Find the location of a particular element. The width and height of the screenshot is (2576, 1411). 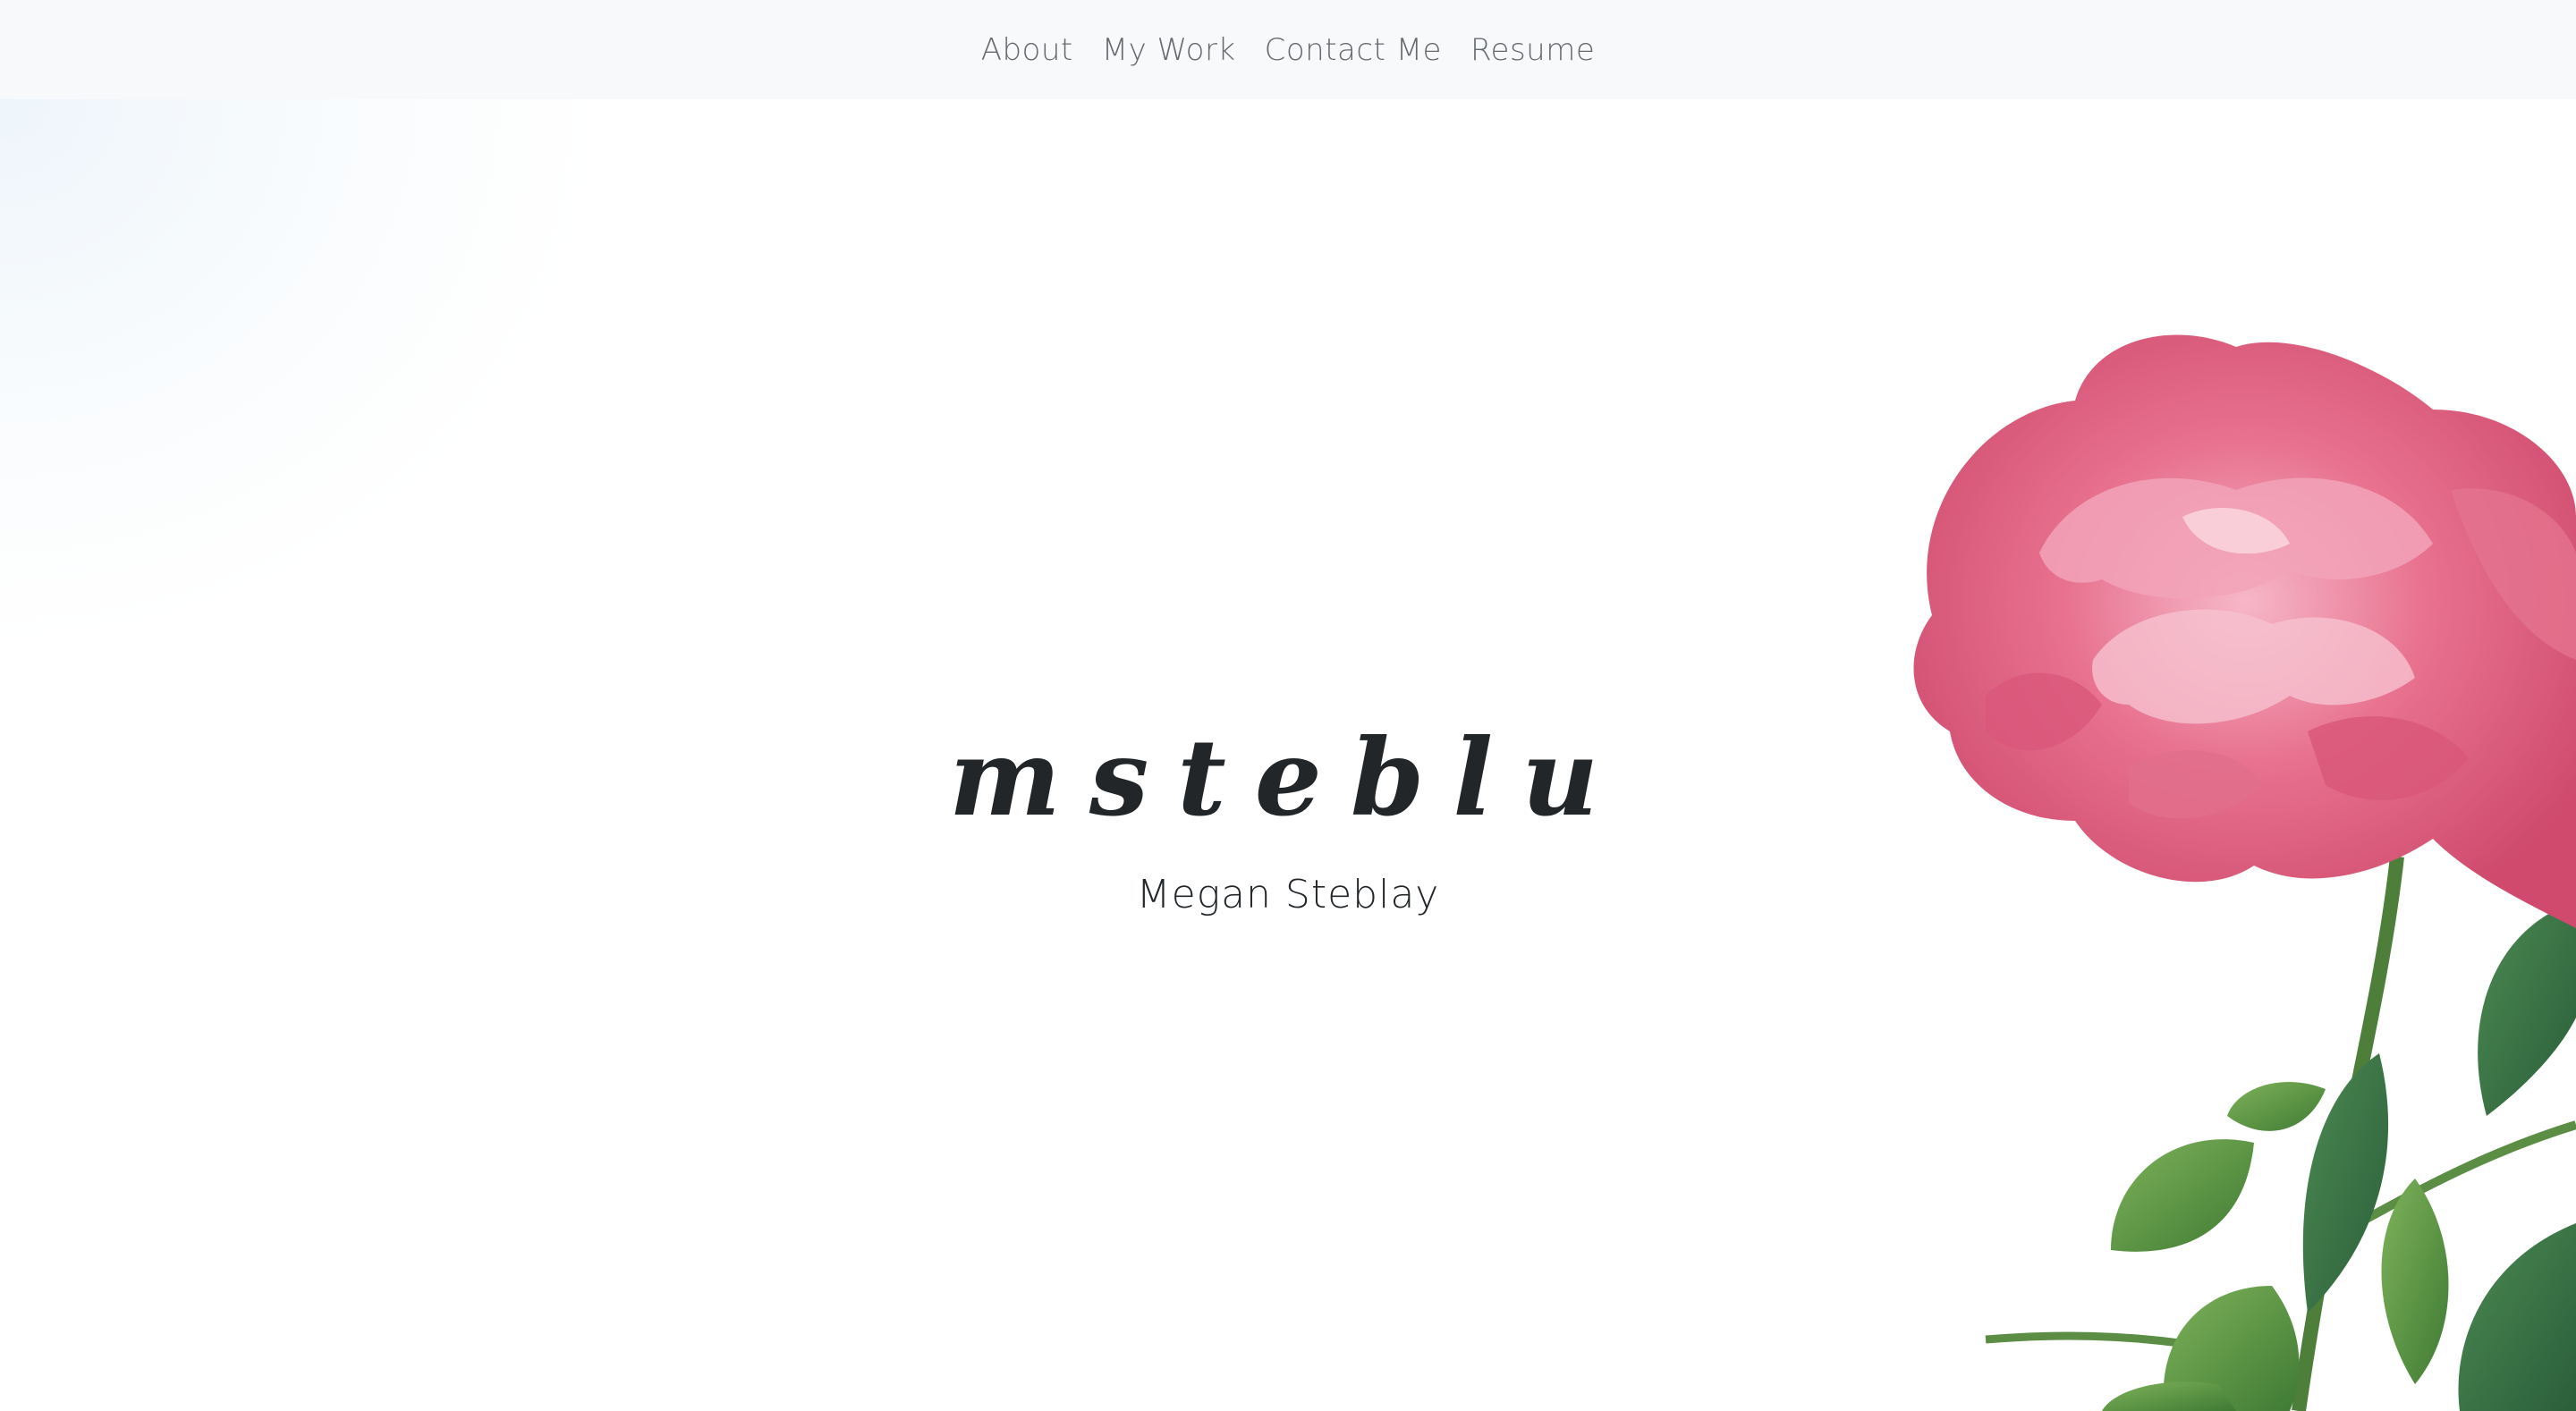

nav-link-contact-me: Contact Me is located at coordinates (1353, 50).